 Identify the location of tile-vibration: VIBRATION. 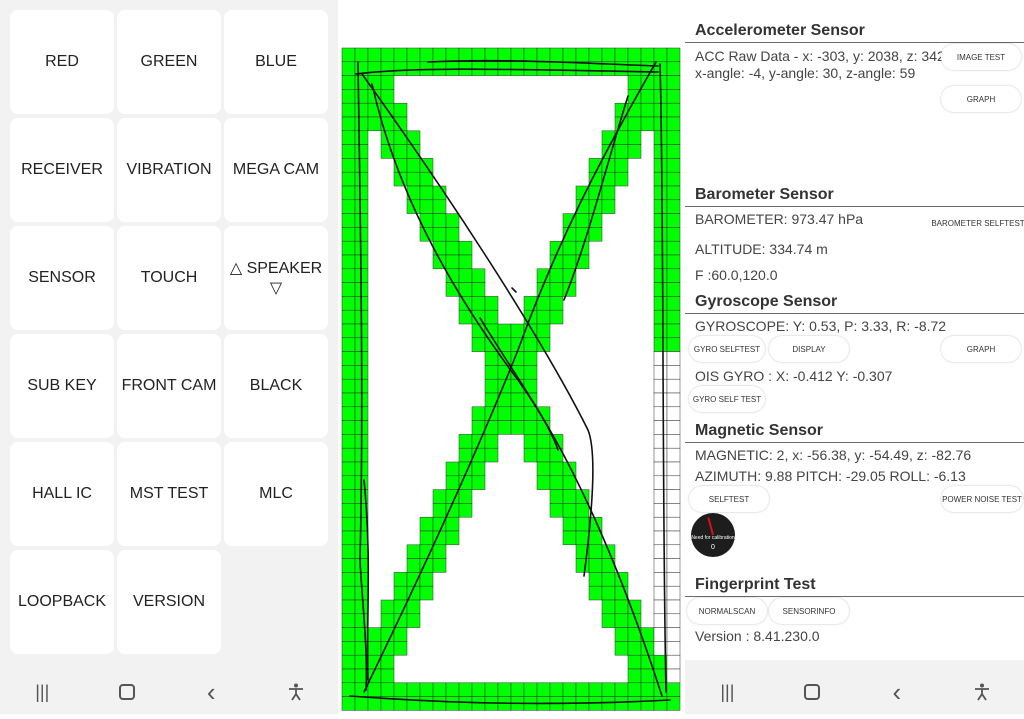
(169, 170).